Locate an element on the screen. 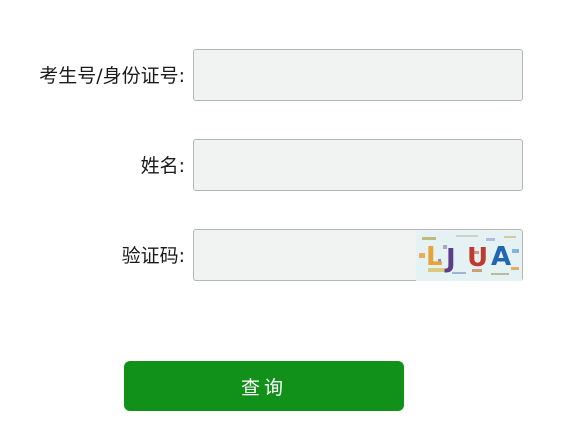  id-number-label: 考生号/身份证号: is located at coordinates (112, 76).